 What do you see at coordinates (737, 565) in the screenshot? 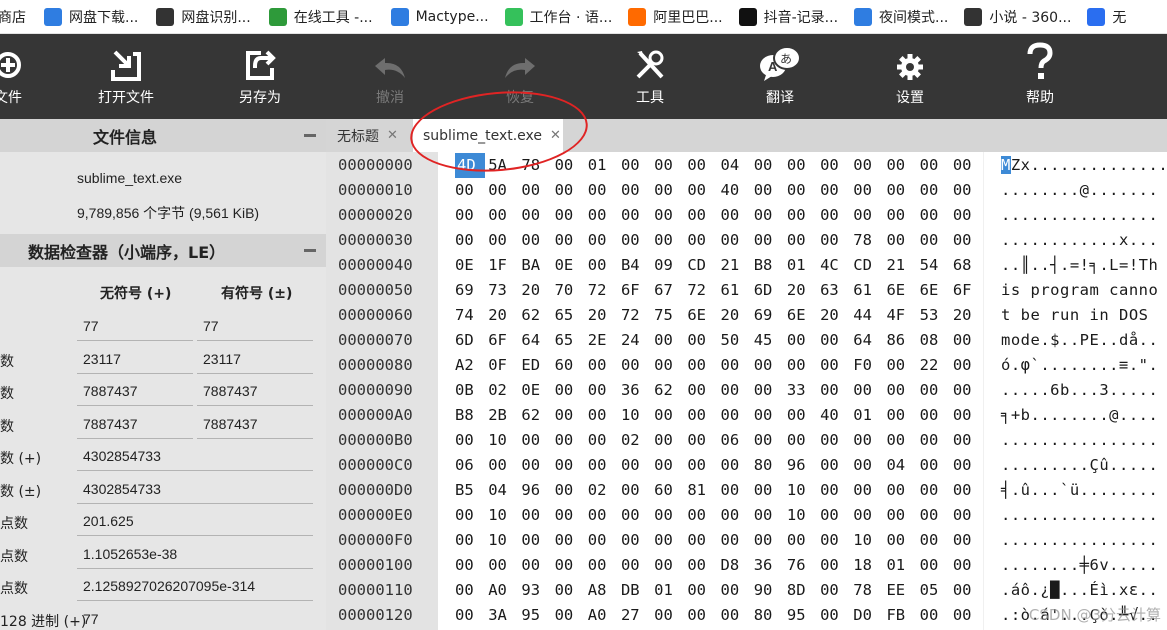
I see `hex-byte: D8` at bounding box center [737, 565].